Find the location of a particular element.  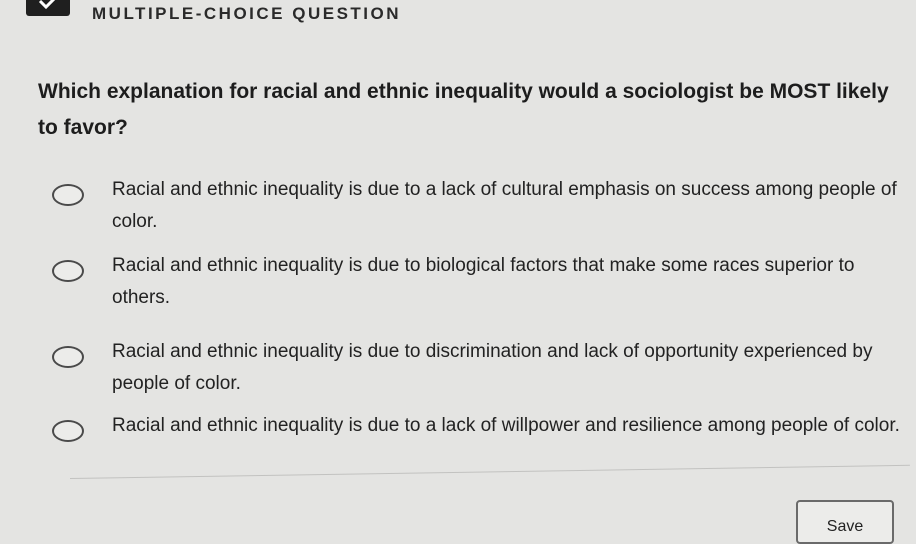

checkmark-icon is located at coordinates (48, 8).